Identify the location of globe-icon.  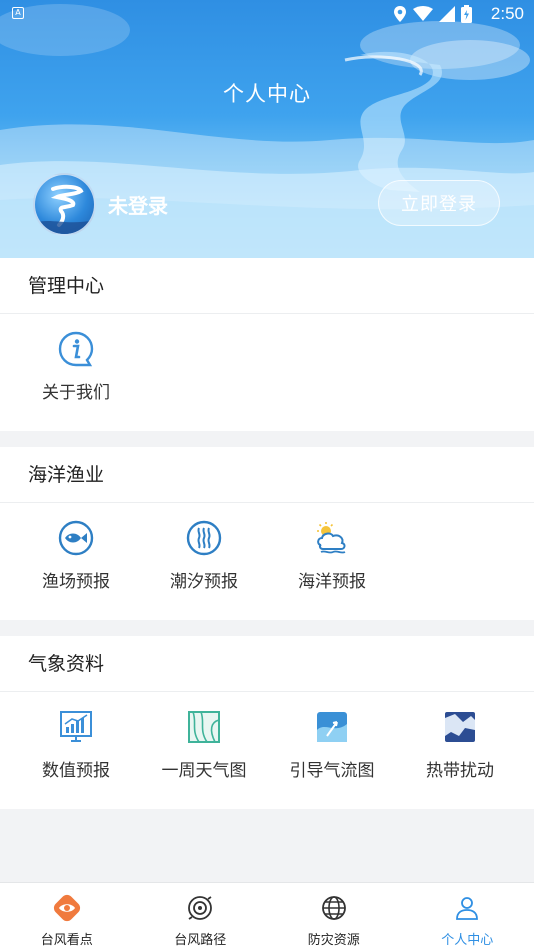
(333, 908).